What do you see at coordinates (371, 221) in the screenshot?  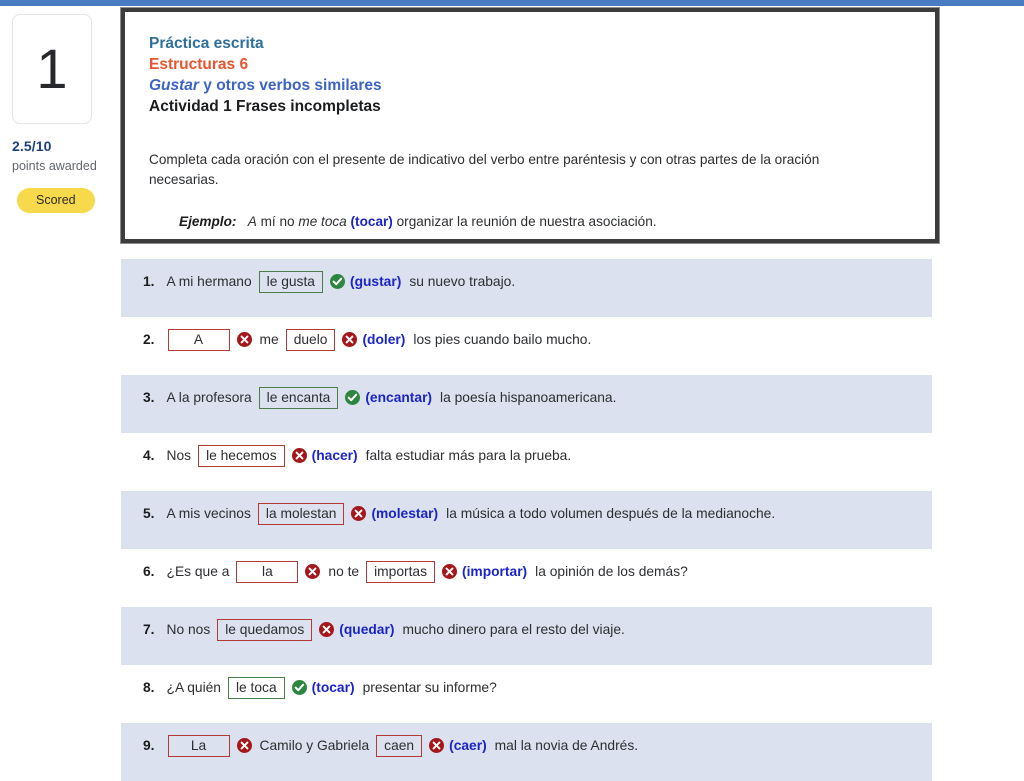 I see `example-verb: (tocar)` at bounding box center [371, 221].